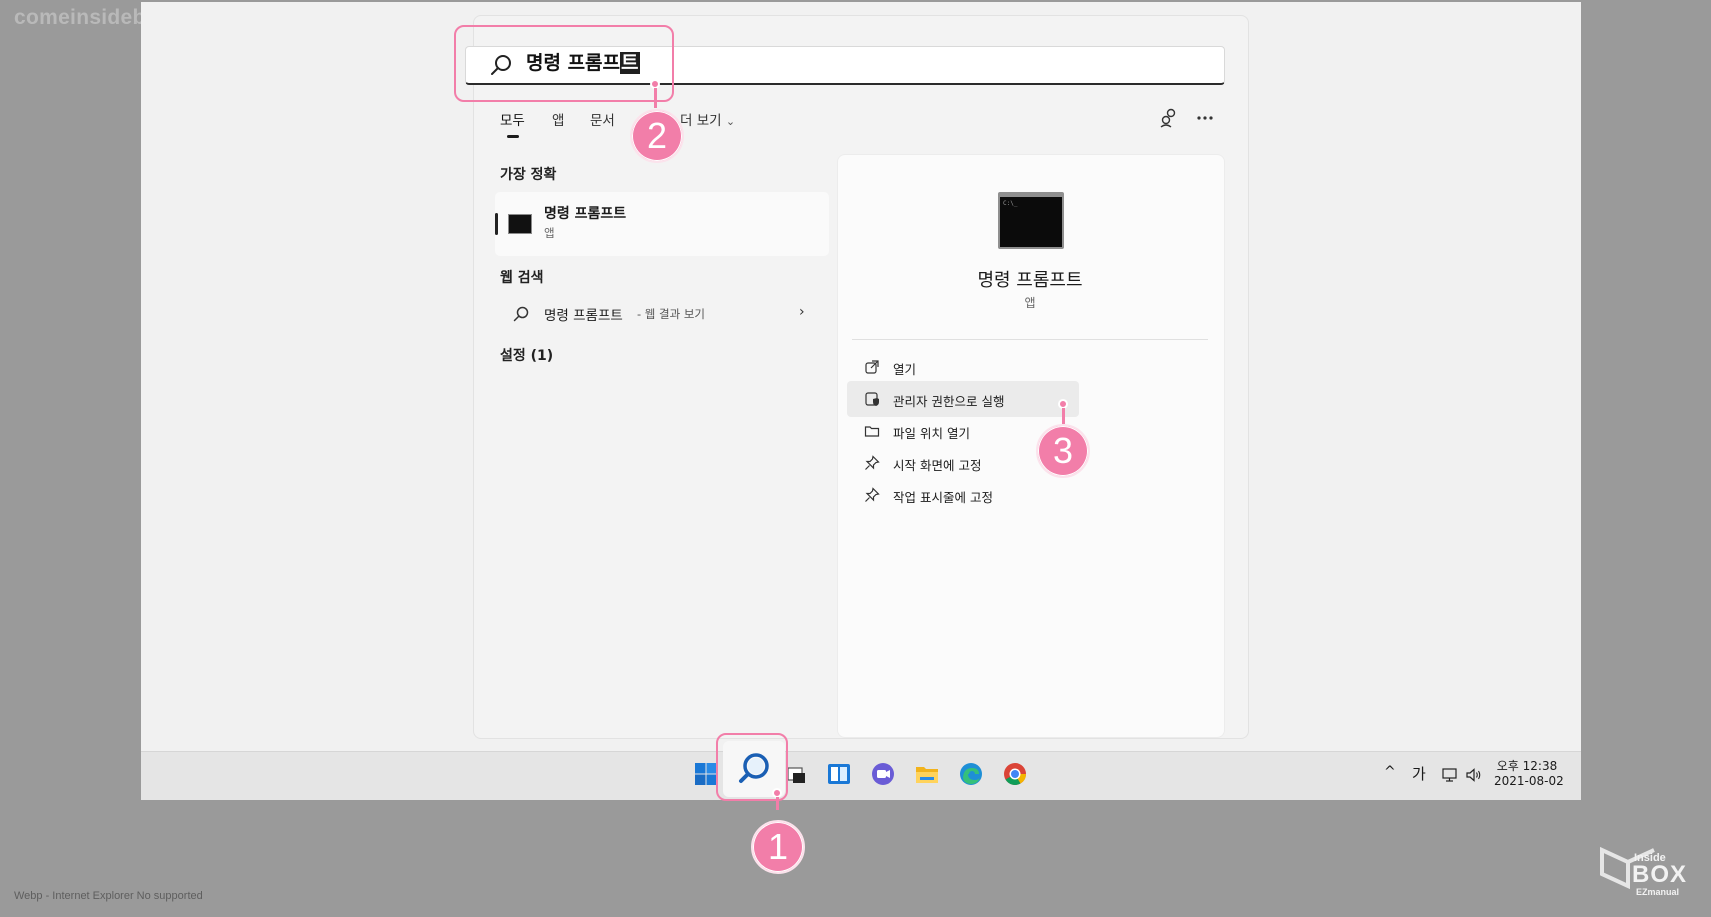  I want to click on callout-badge-2: 2, so click(657, 136).